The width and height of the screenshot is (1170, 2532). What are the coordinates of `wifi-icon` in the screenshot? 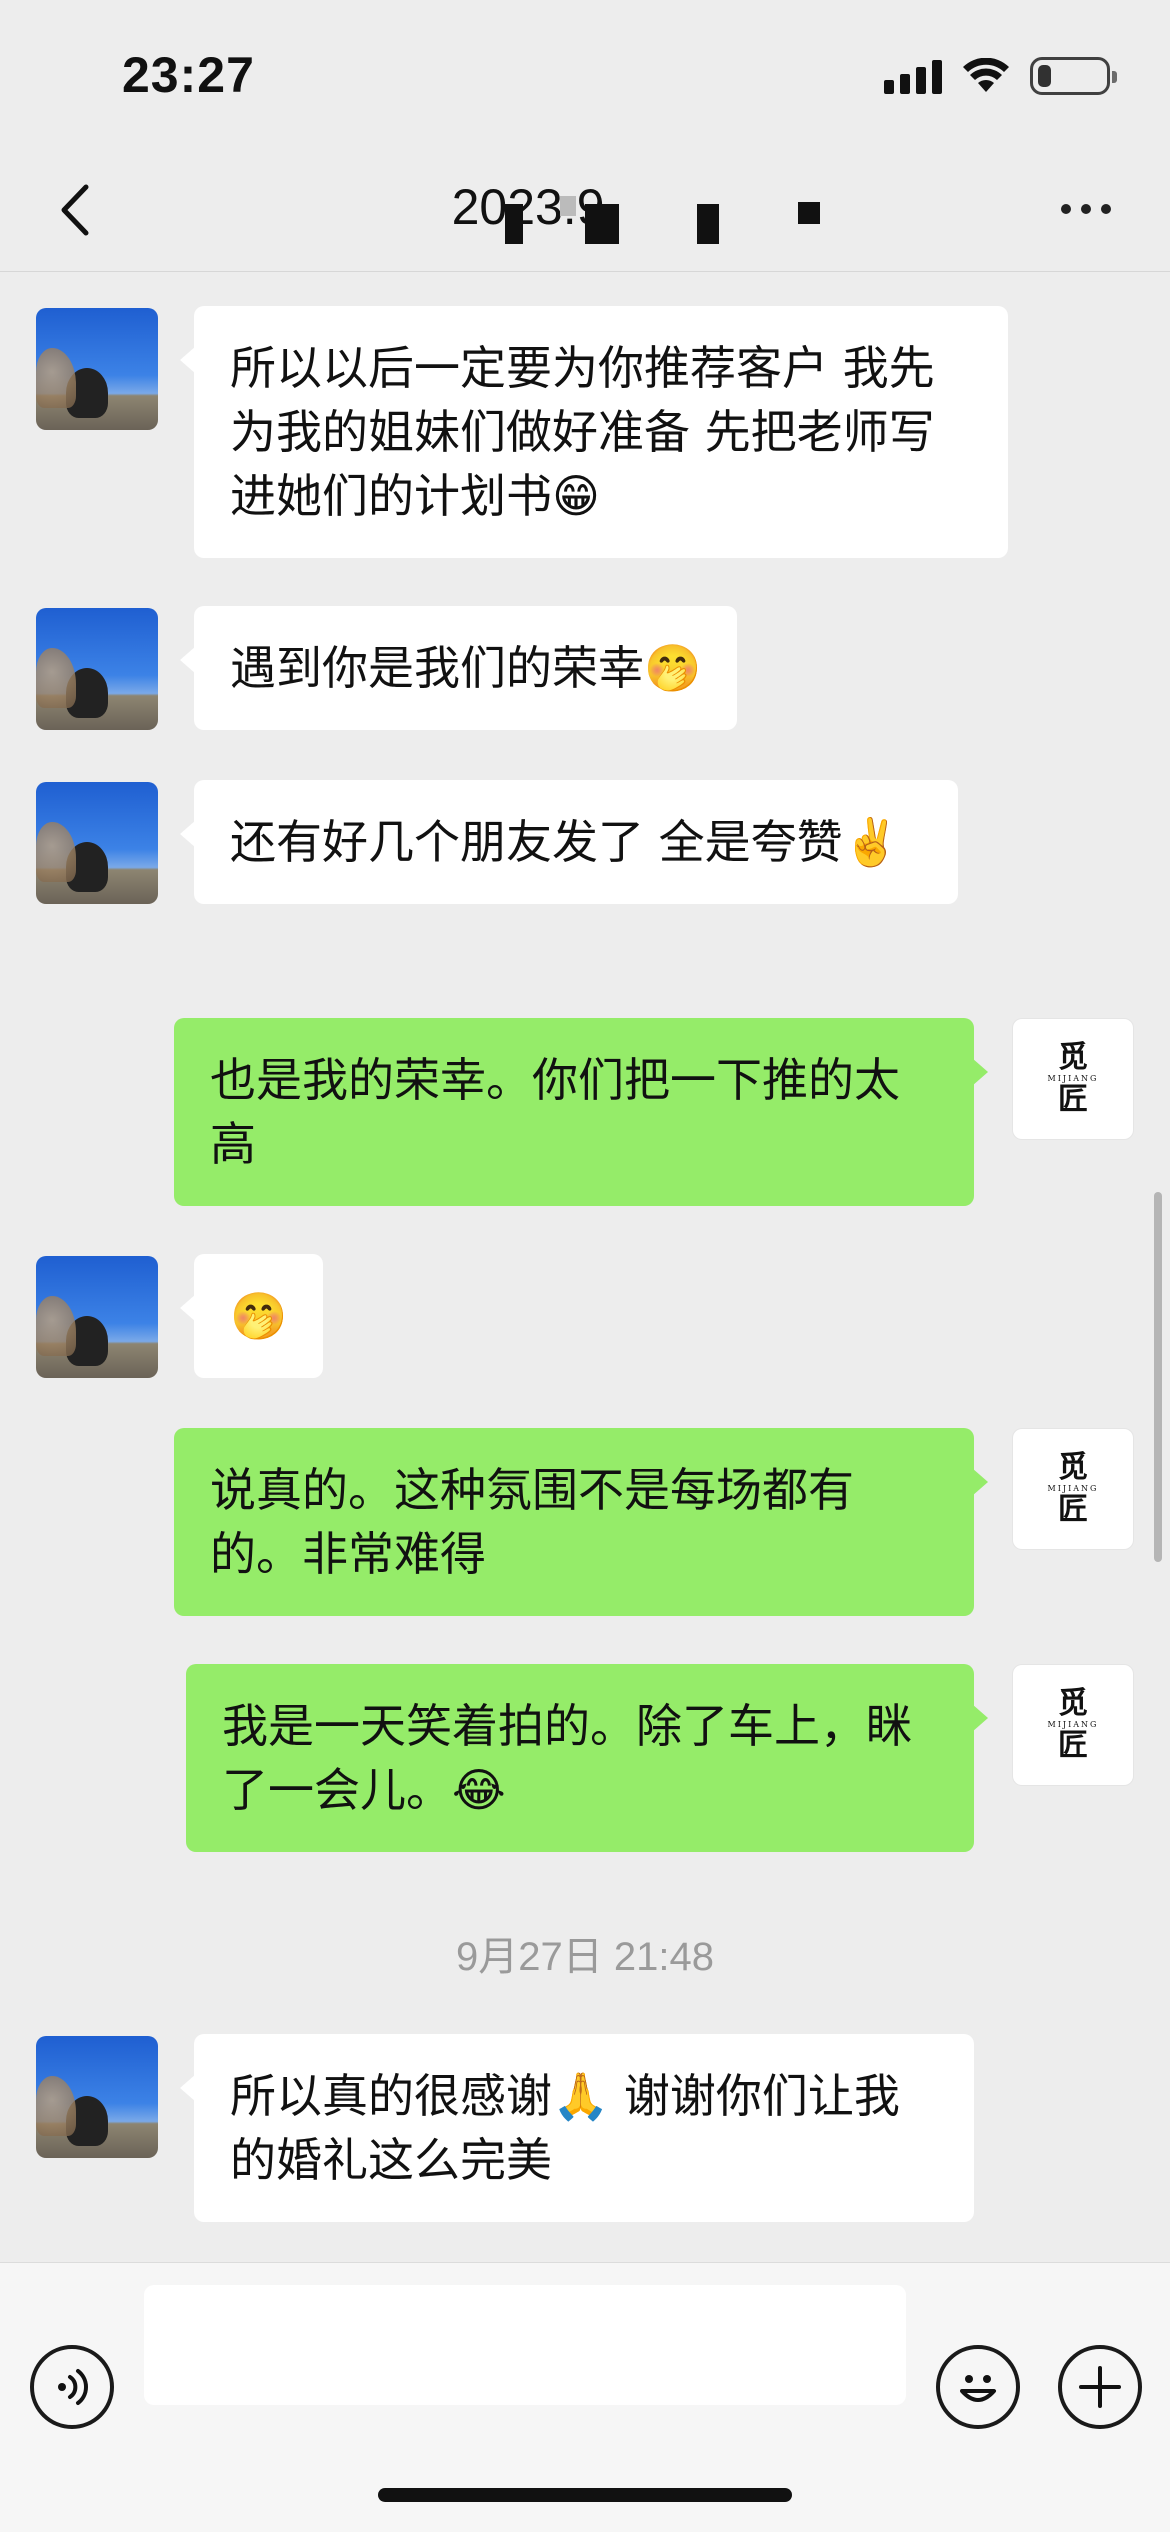 It's located at (986, 76).